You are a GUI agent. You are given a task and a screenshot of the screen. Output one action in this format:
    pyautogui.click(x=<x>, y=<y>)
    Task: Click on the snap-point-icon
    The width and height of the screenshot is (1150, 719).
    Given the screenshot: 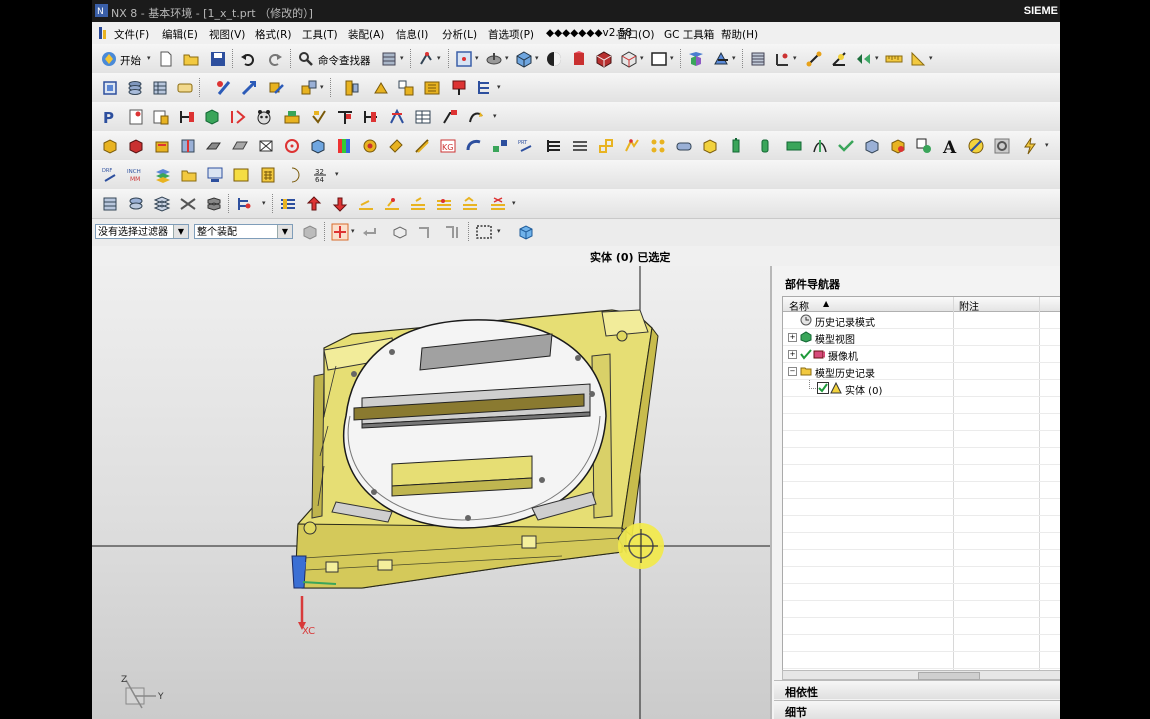 What is the action you would take?
    pyautogui.click(x=425, y=58)
    